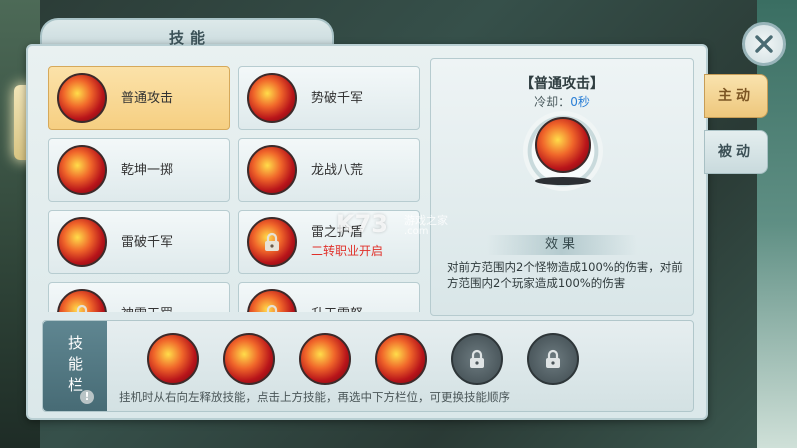 The image size is (797, 448). I want to click on info-icon: !, so click(87, 397).